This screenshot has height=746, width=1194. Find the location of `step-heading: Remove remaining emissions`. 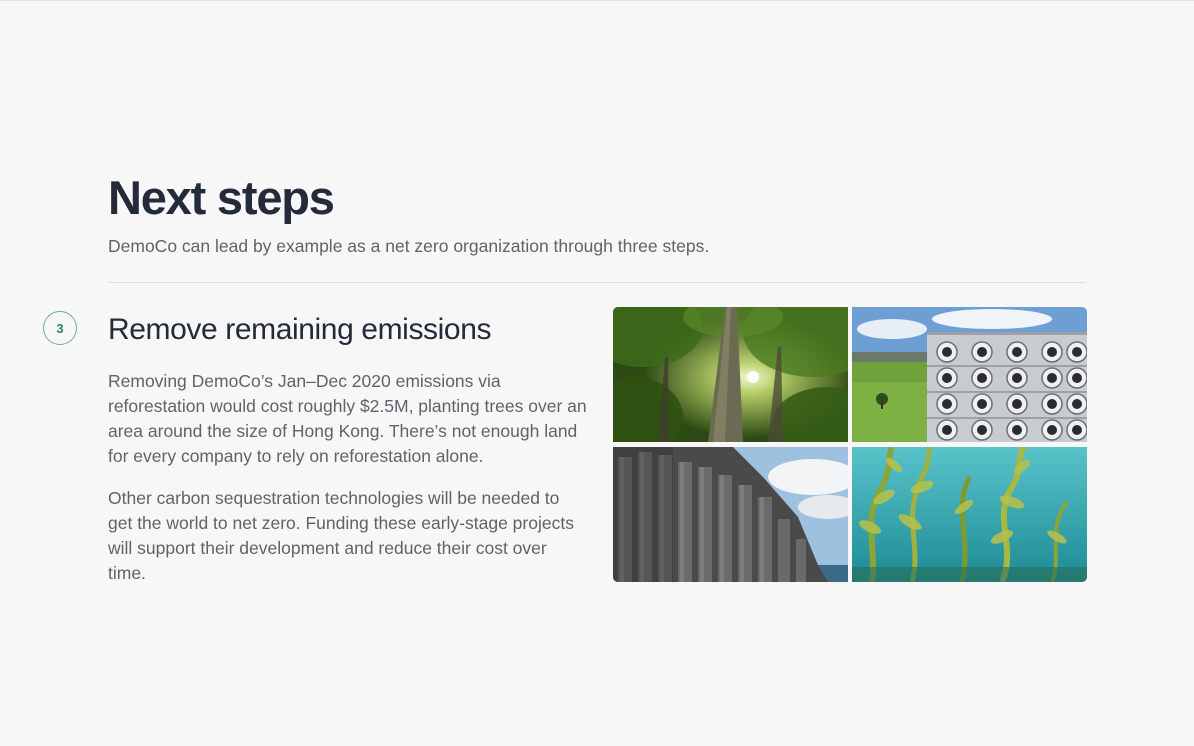

step-heading: Remove remaining emissions is located at coordinates (300, 329).